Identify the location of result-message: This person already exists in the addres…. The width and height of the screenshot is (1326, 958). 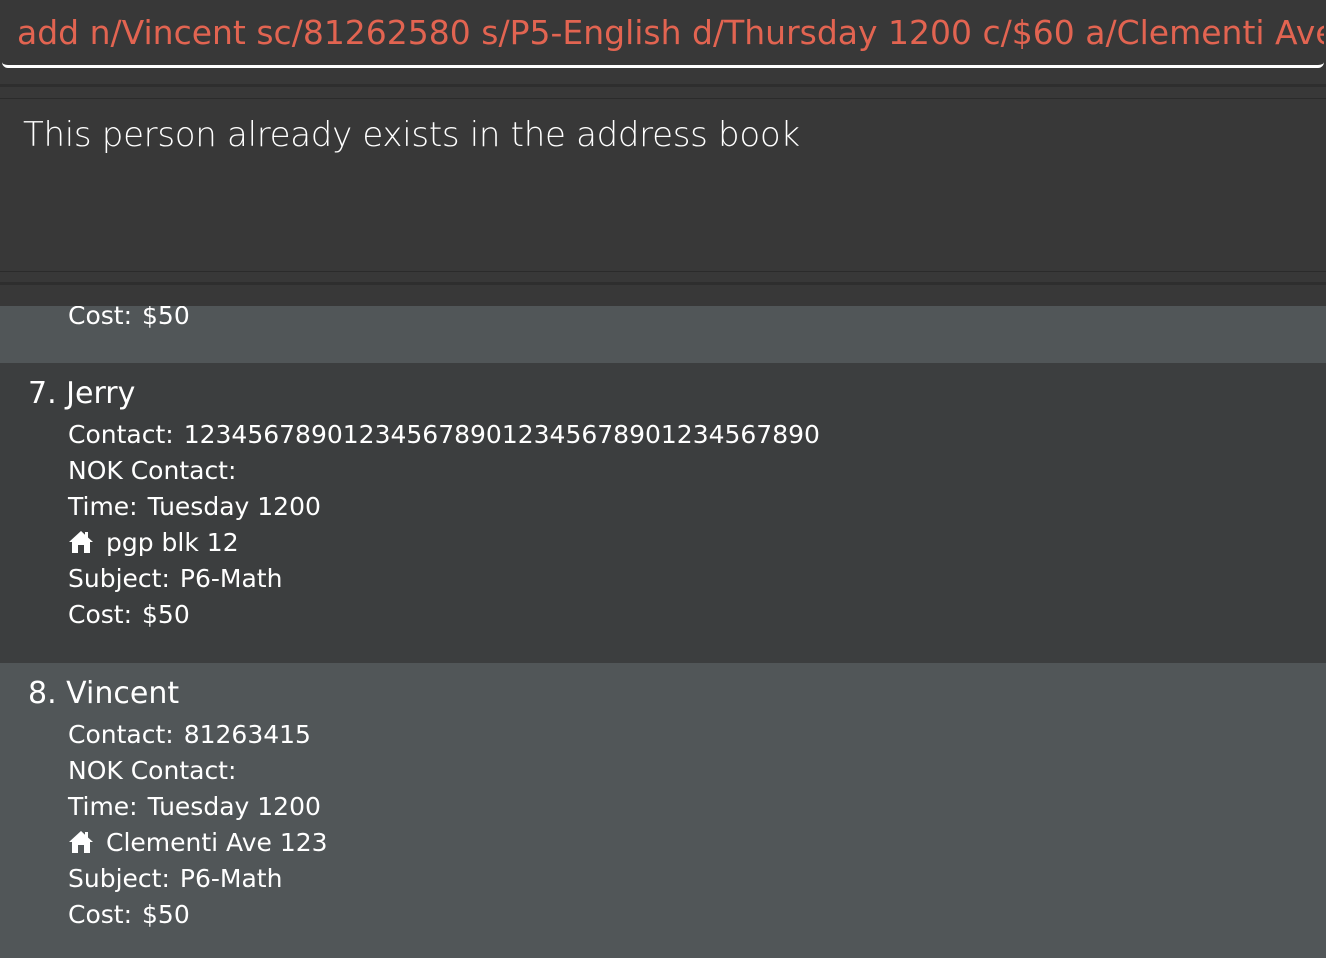
(411, 135).